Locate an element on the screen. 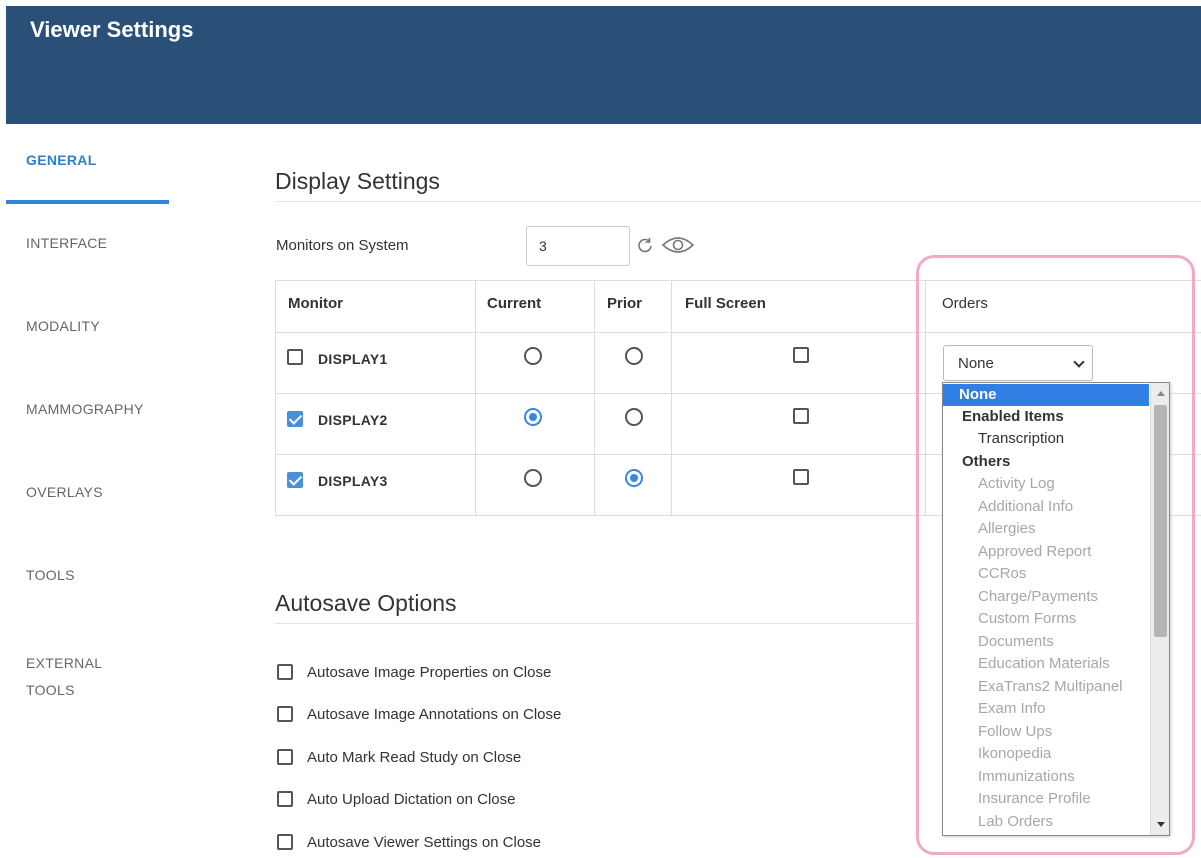 This screenshot has height=858, width=1201. display2-enable-checkbox is located at coordinates (295, 419).